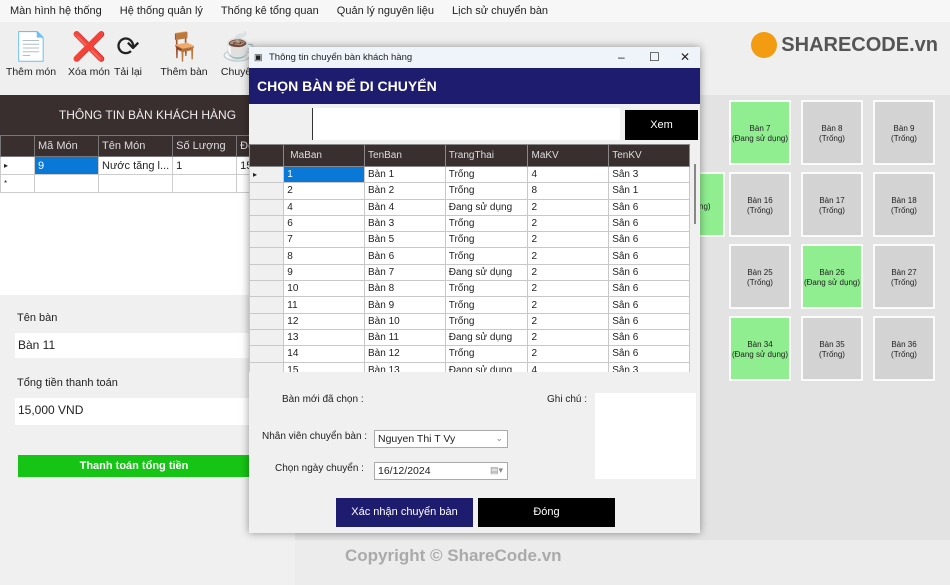 The width and height of the screenshot is (950, 585). I want to click on table-row: 2 Bàn 2 Trống 8 Sân 1, so click(469, 191).